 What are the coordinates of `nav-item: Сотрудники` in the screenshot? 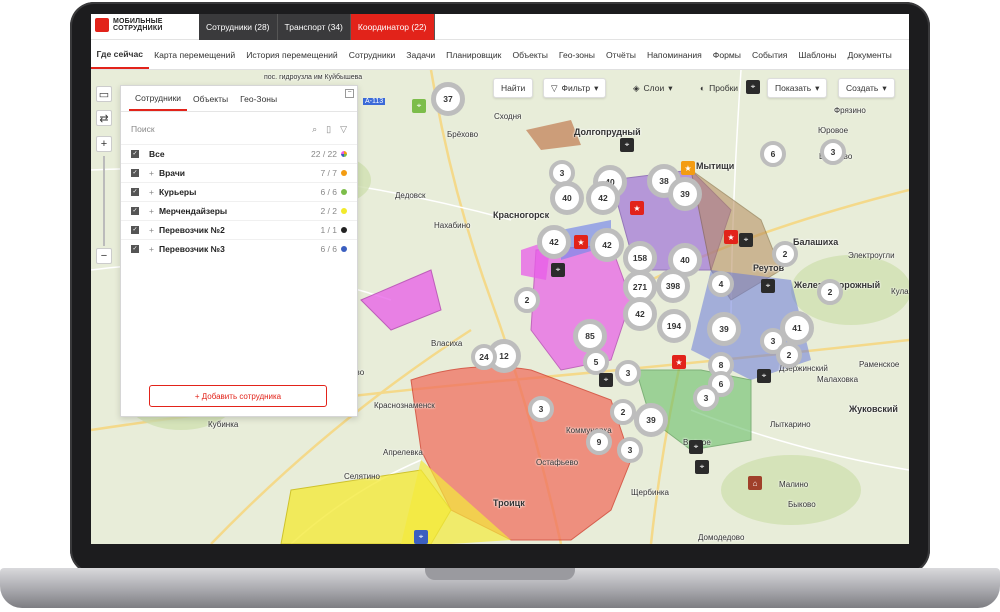 It's located at (372, 55).